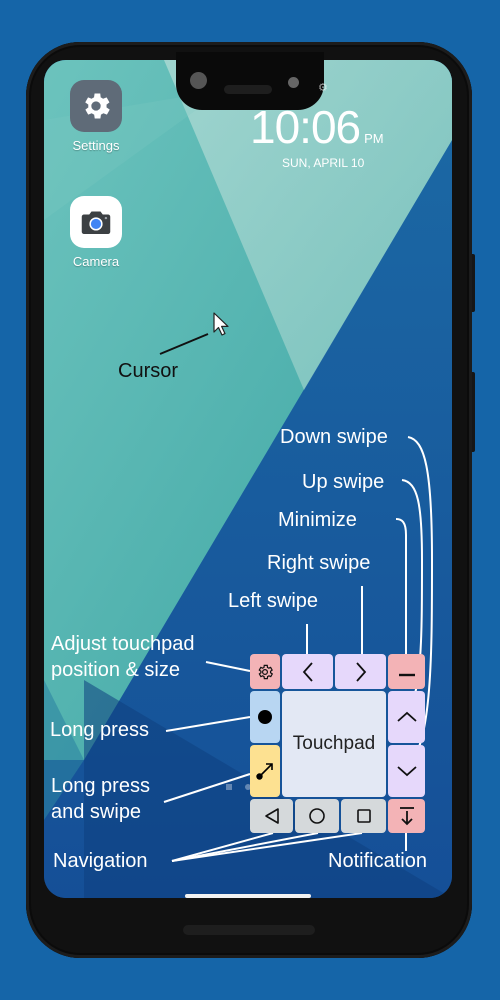  What do you see at coordinates (317, 520) in the screenshot?
I see `minimize-label: Minimize` at bounding box center [317, 520].